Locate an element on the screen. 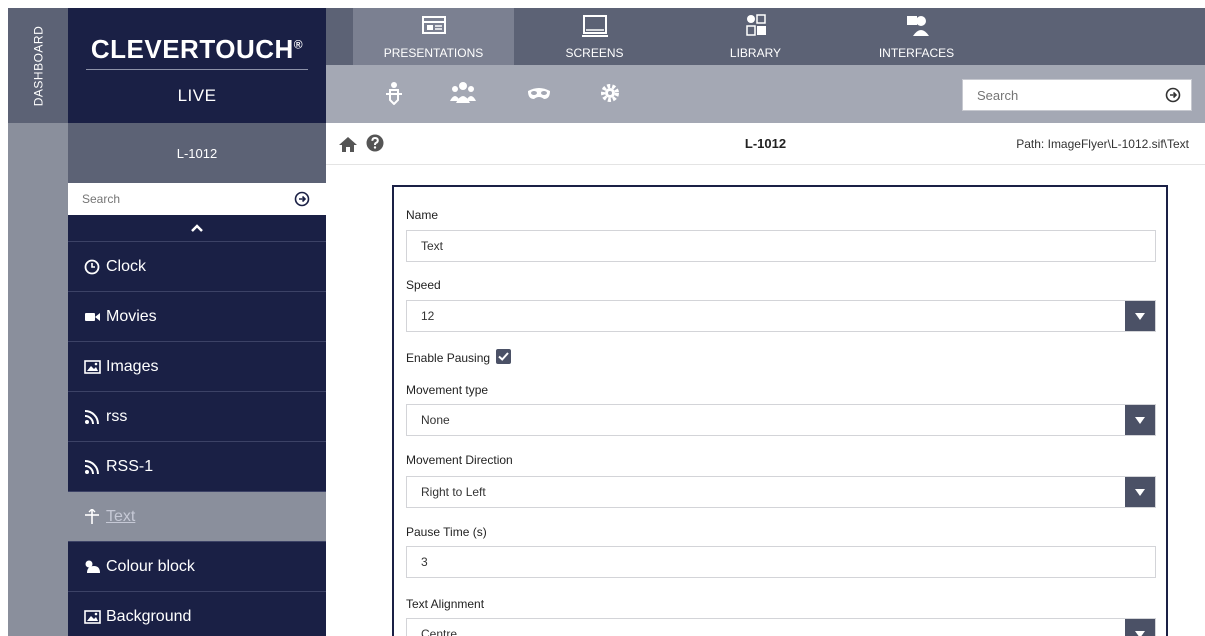  brand-name: CLEVERTOUCH is located at coordinates (192, 49).